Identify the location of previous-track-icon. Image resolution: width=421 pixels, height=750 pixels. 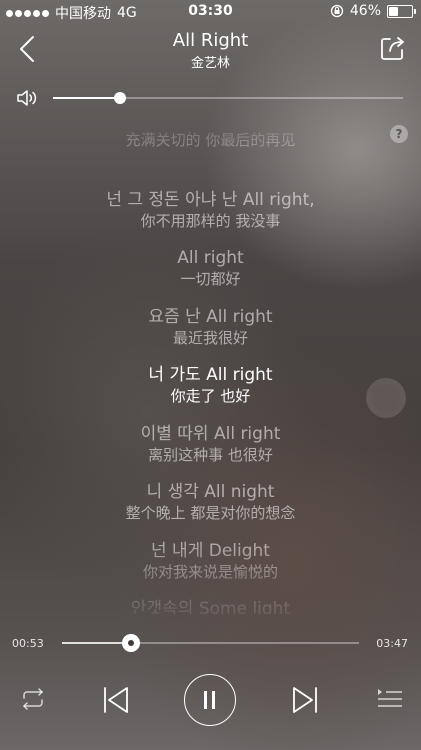
(116, 700).